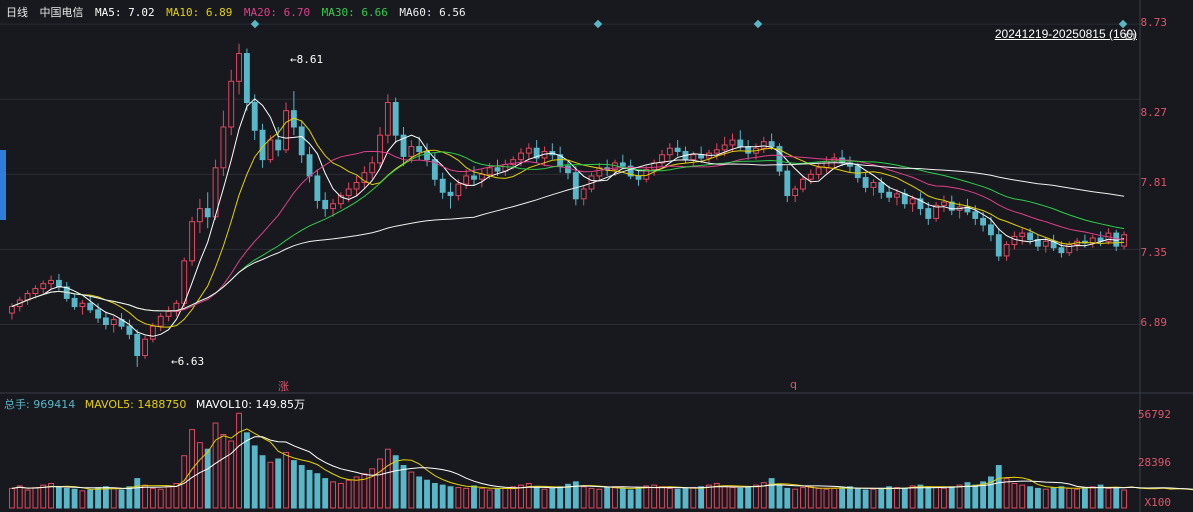  What do you see at coordinates (283, 386) in the screenshot?
I see `event-tag-1: 涨` at bounding box center [283, 386].